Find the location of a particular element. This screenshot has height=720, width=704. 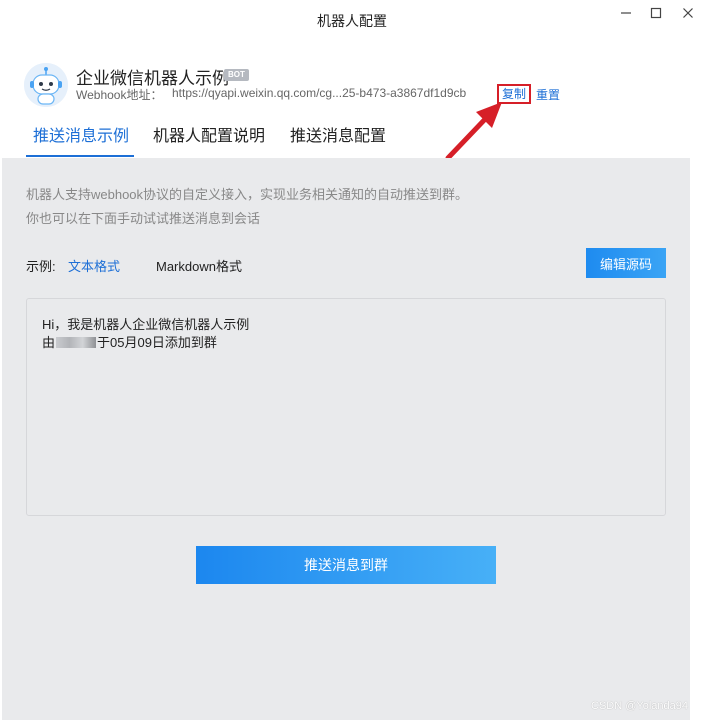

reset-link: 重置 is located at coordinates (548, 94).